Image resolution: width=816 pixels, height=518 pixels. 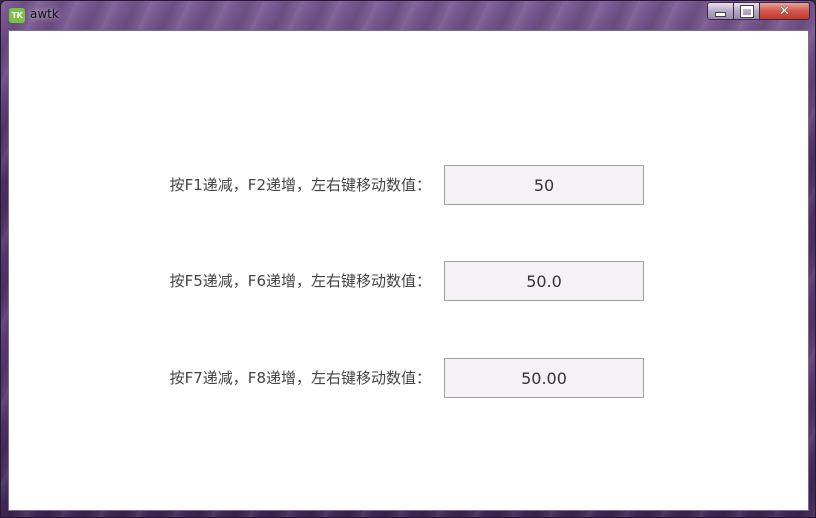 I want to click on title-bar: TK awtk ✕, so click(x=408, y=15).